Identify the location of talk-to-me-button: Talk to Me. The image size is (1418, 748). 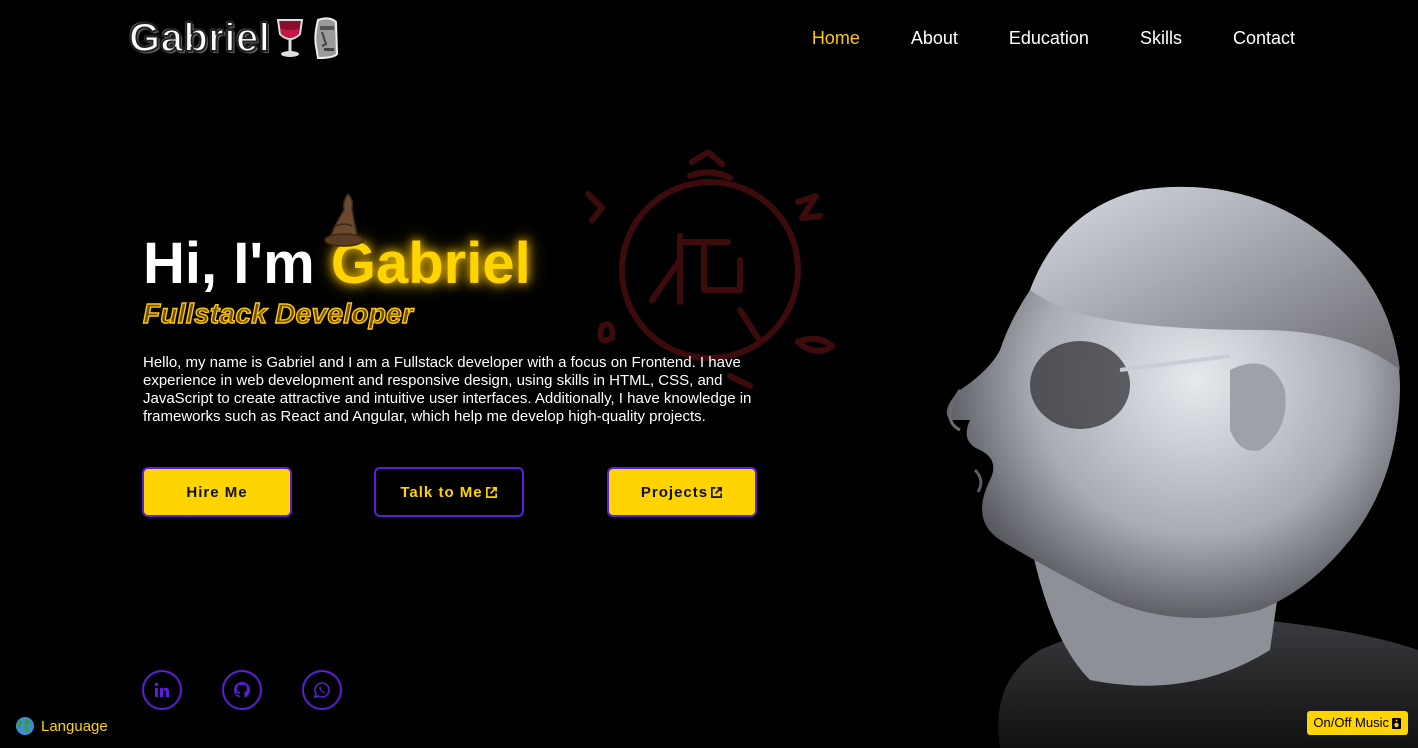
(449, 492).